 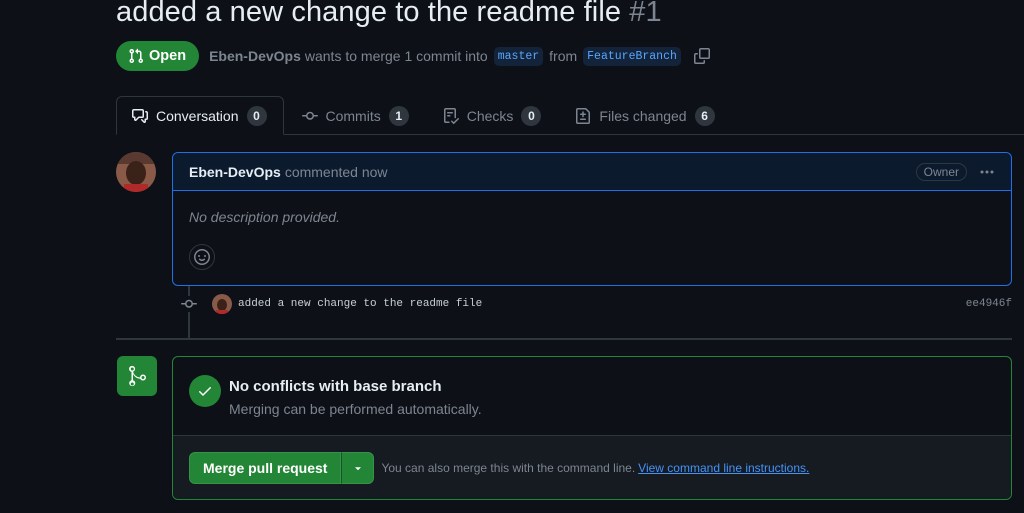 What do you see at coordinates (136, 56) in the screenshot?
I see `git-pull-request-icon` at bounding box center [136, 56].